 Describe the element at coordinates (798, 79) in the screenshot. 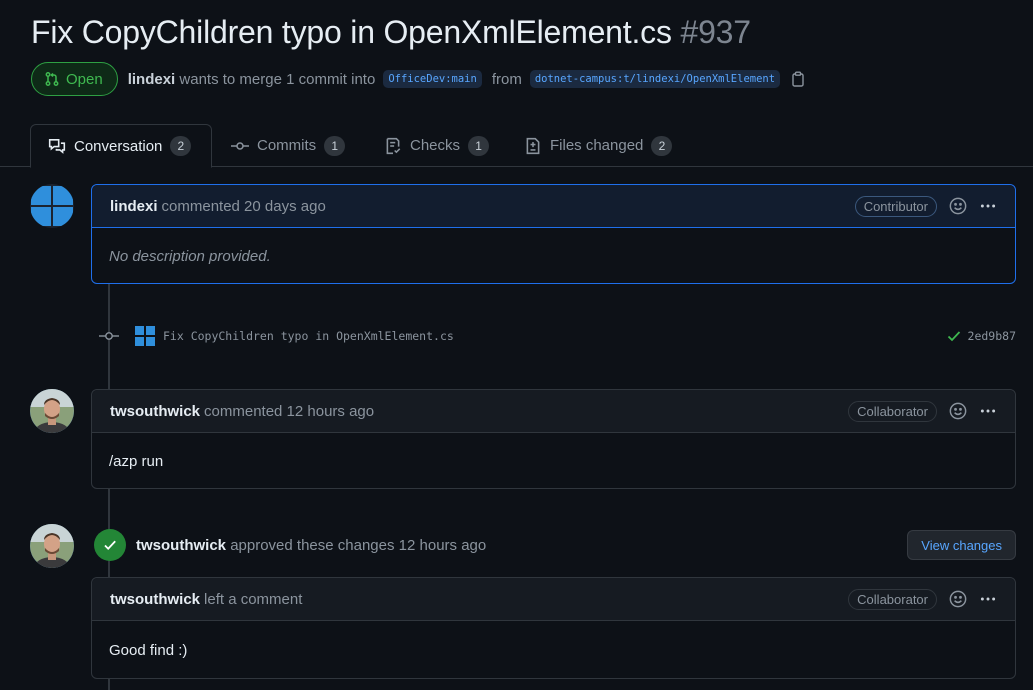

I see `copy-icon` at that location.